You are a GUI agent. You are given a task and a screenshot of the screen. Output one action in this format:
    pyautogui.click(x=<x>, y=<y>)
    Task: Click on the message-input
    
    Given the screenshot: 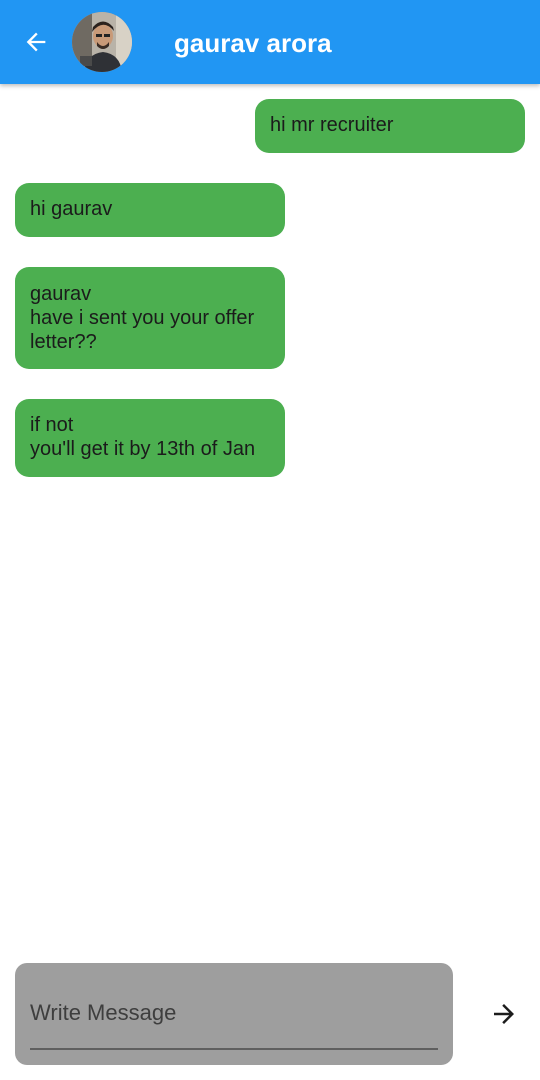 What is the action you would take?
    pyautogui.click(x=234, y=1013)
    